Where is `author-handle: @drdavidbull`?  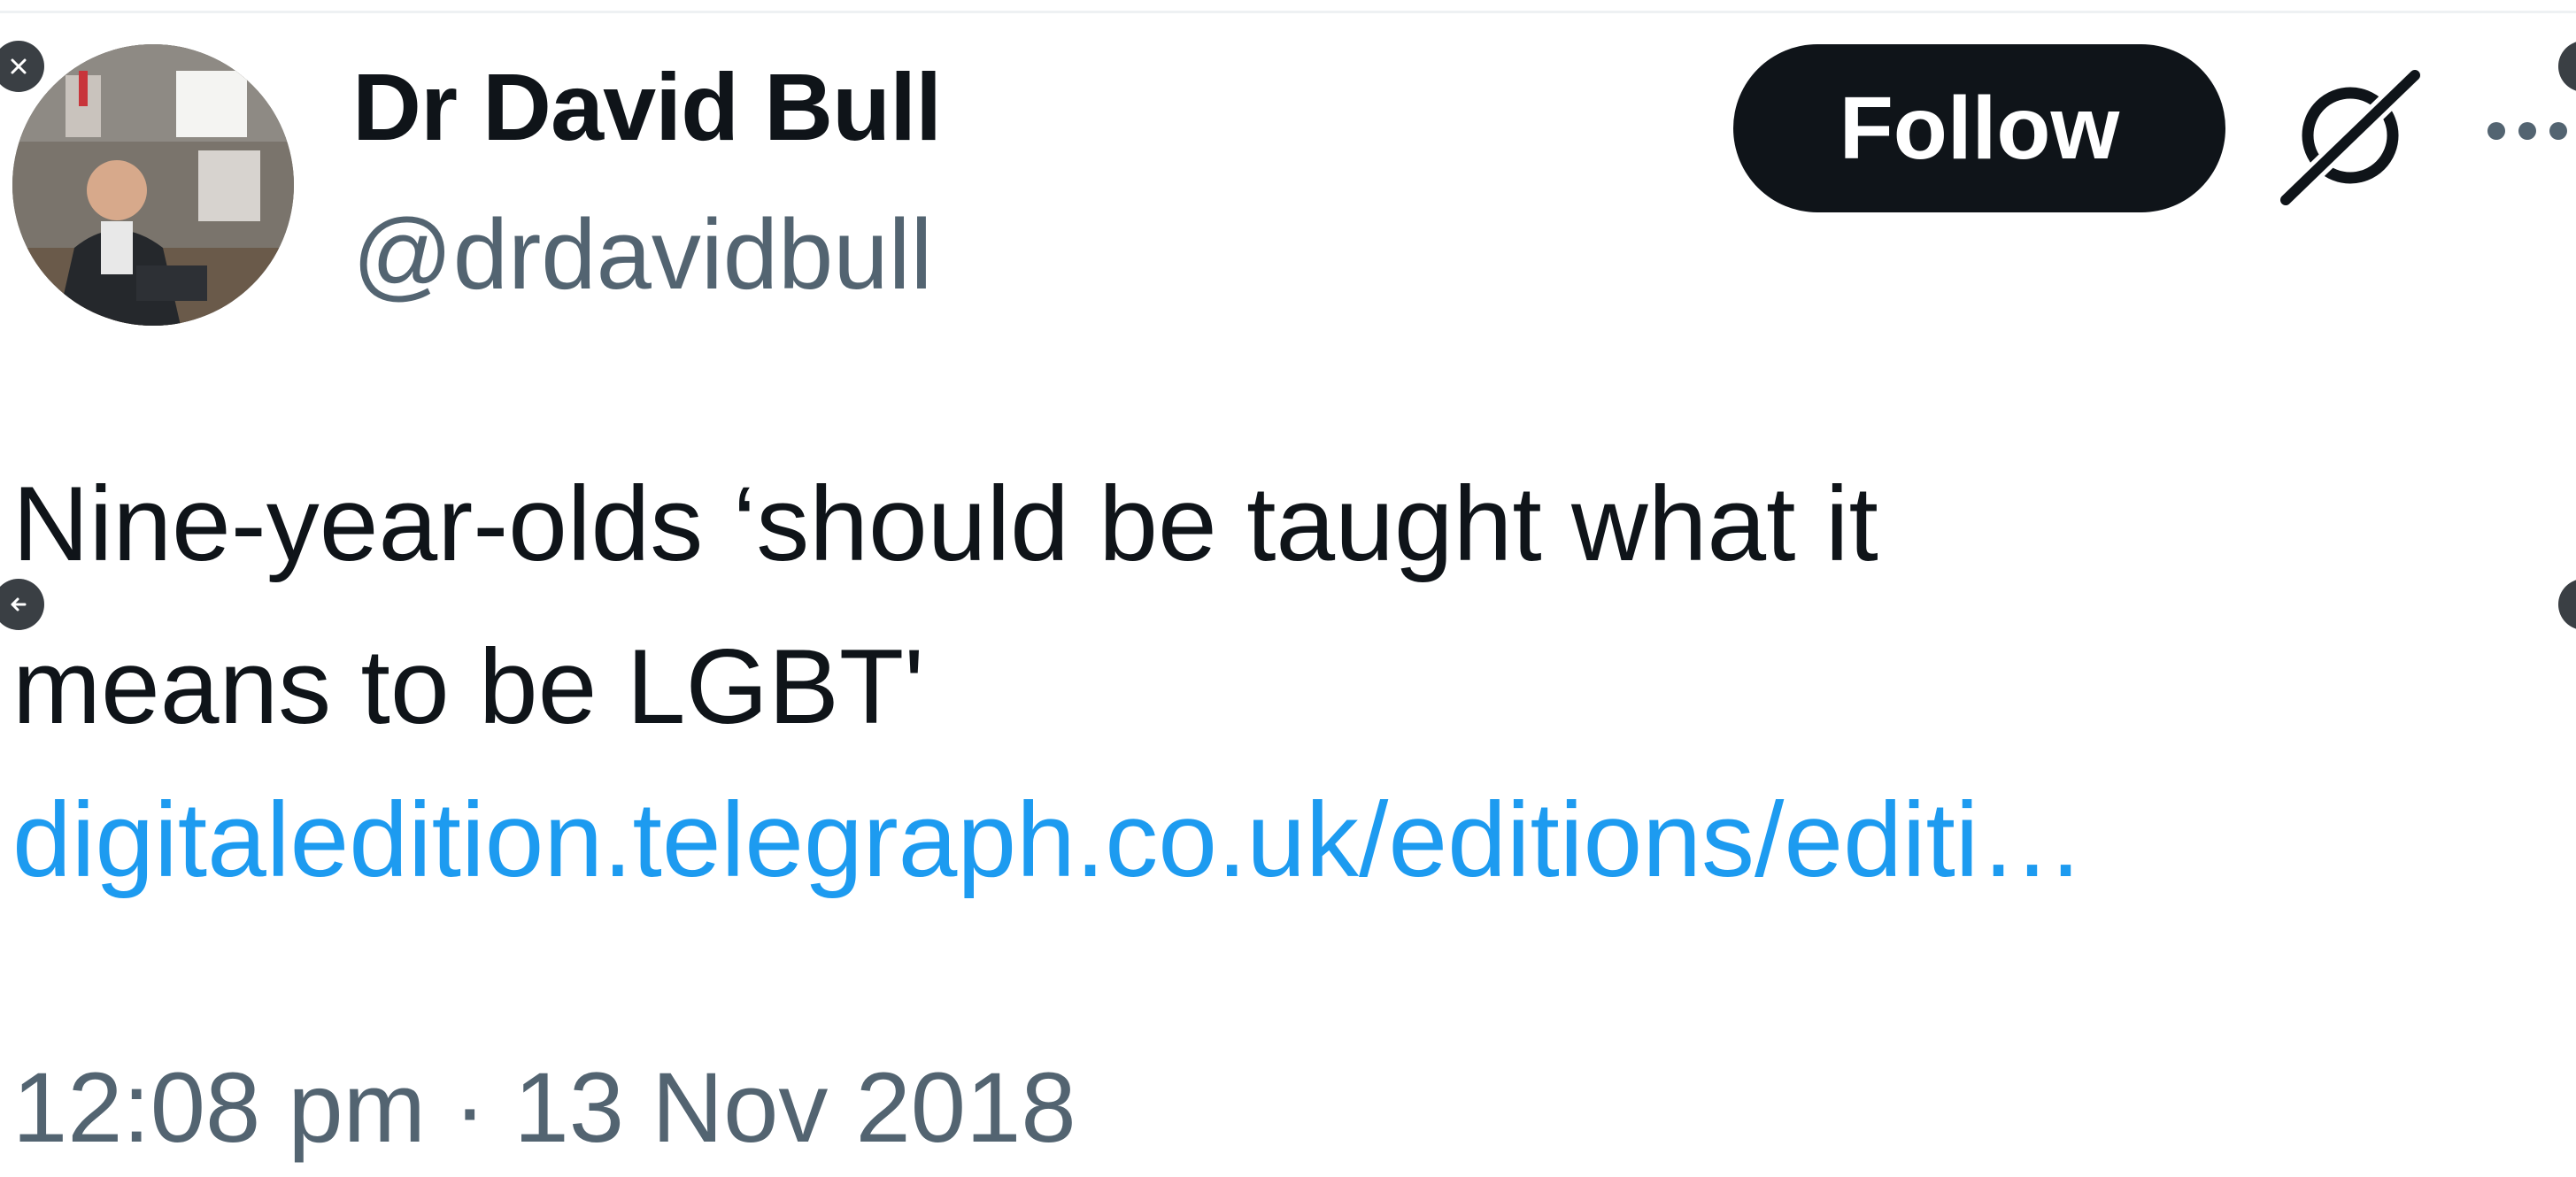 author-handle: @drdavidbull is located at coordinates (642, 254).